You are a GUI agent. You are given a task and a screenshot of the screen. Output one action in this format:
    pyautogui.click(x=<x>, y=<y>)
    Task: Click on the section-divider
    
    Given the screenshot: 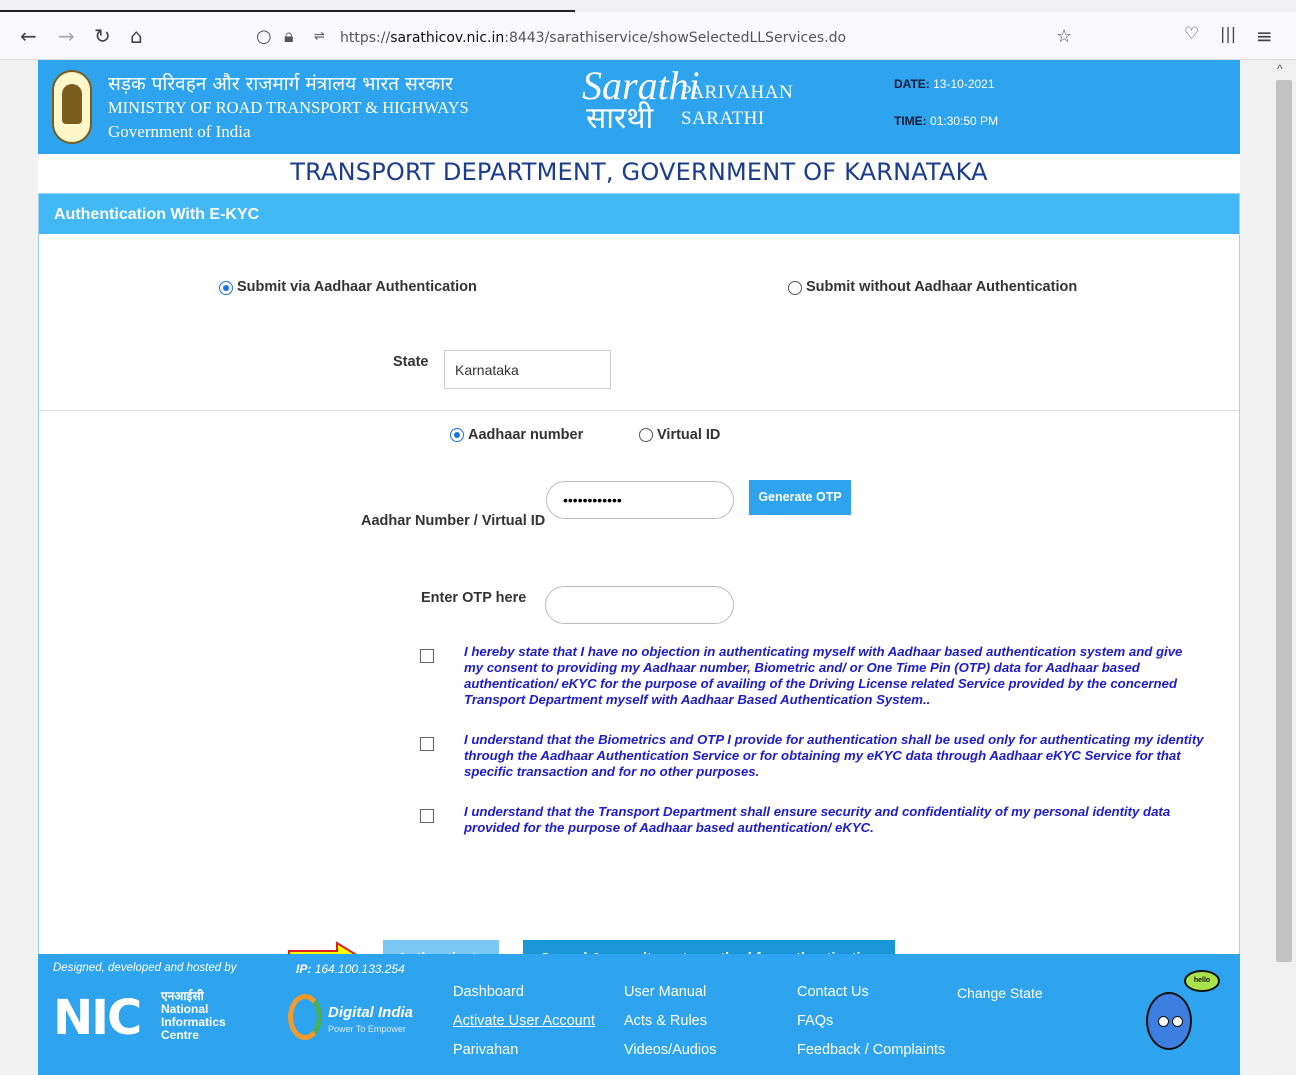 What is the action you would take?
    pyautogui.click(x=639, y=410)
    